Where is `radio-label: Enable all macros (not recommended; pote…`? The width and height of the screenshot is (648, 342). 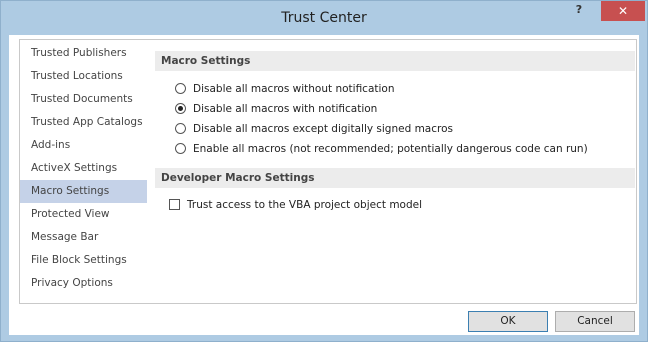
radio-label: Enable all macros (not recommended; pote… is located at coordinates (390, 149).